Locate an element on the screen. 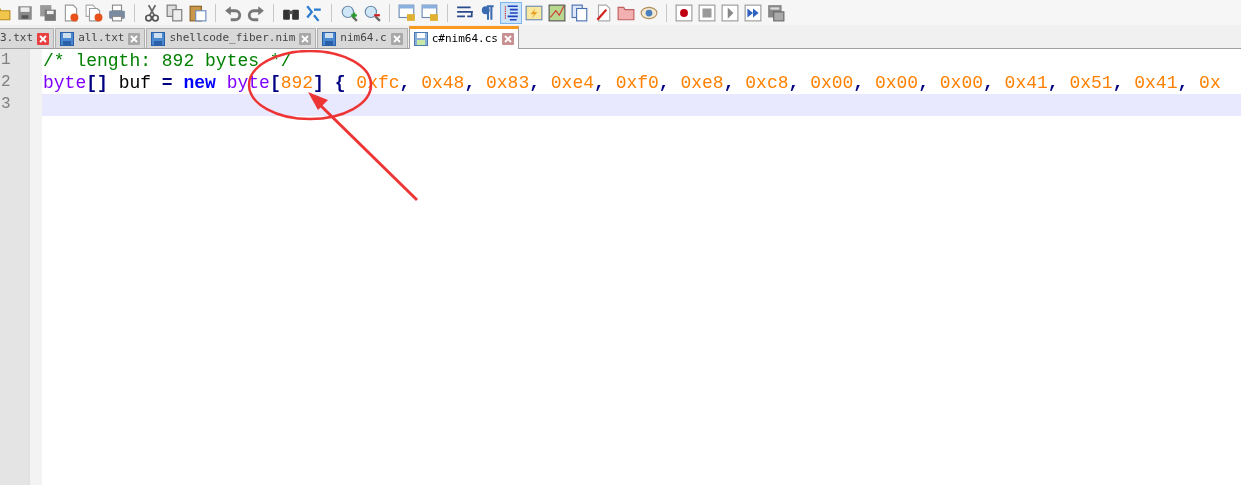 This screenshot has width=1241, height=485. code-token: = is located at coordinates (167, 83).